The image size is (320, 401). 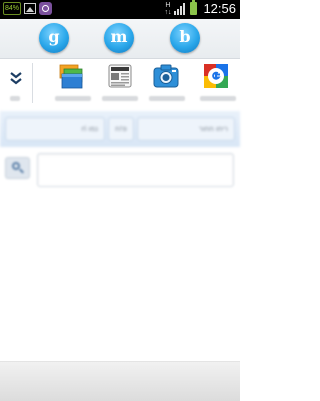 I want to click on notification-area: 84%, so click(x=28, y=8).